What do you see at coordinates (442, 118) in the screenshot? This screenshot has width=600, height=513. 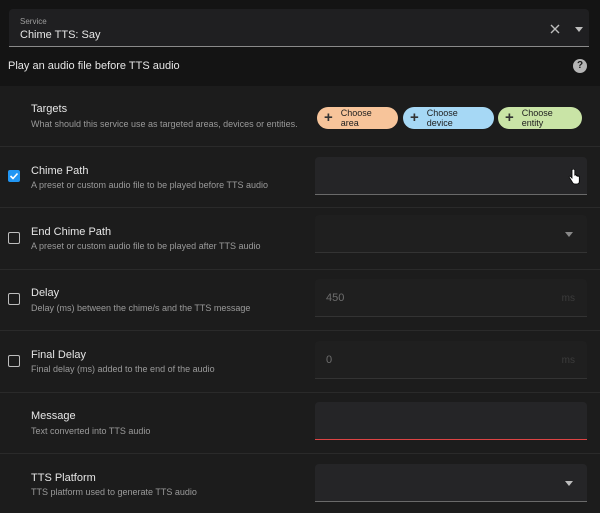 I see `choose-device-label: Choose device` at bounding box center [442, 118].